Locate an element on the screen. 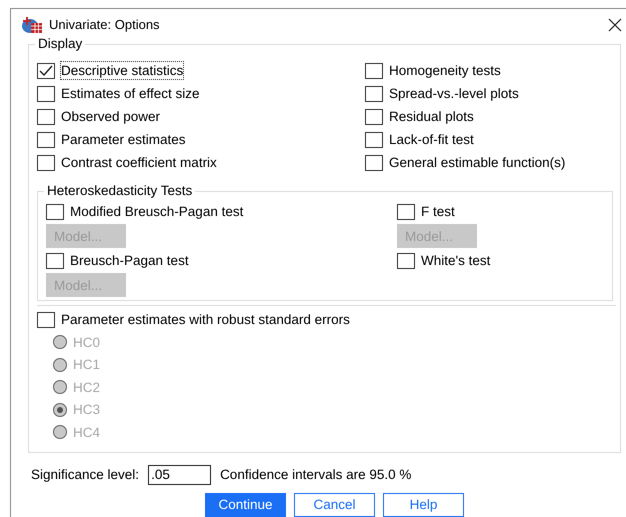  checkbox-label: General estimable function(s) is located at coordinates (477, 162).